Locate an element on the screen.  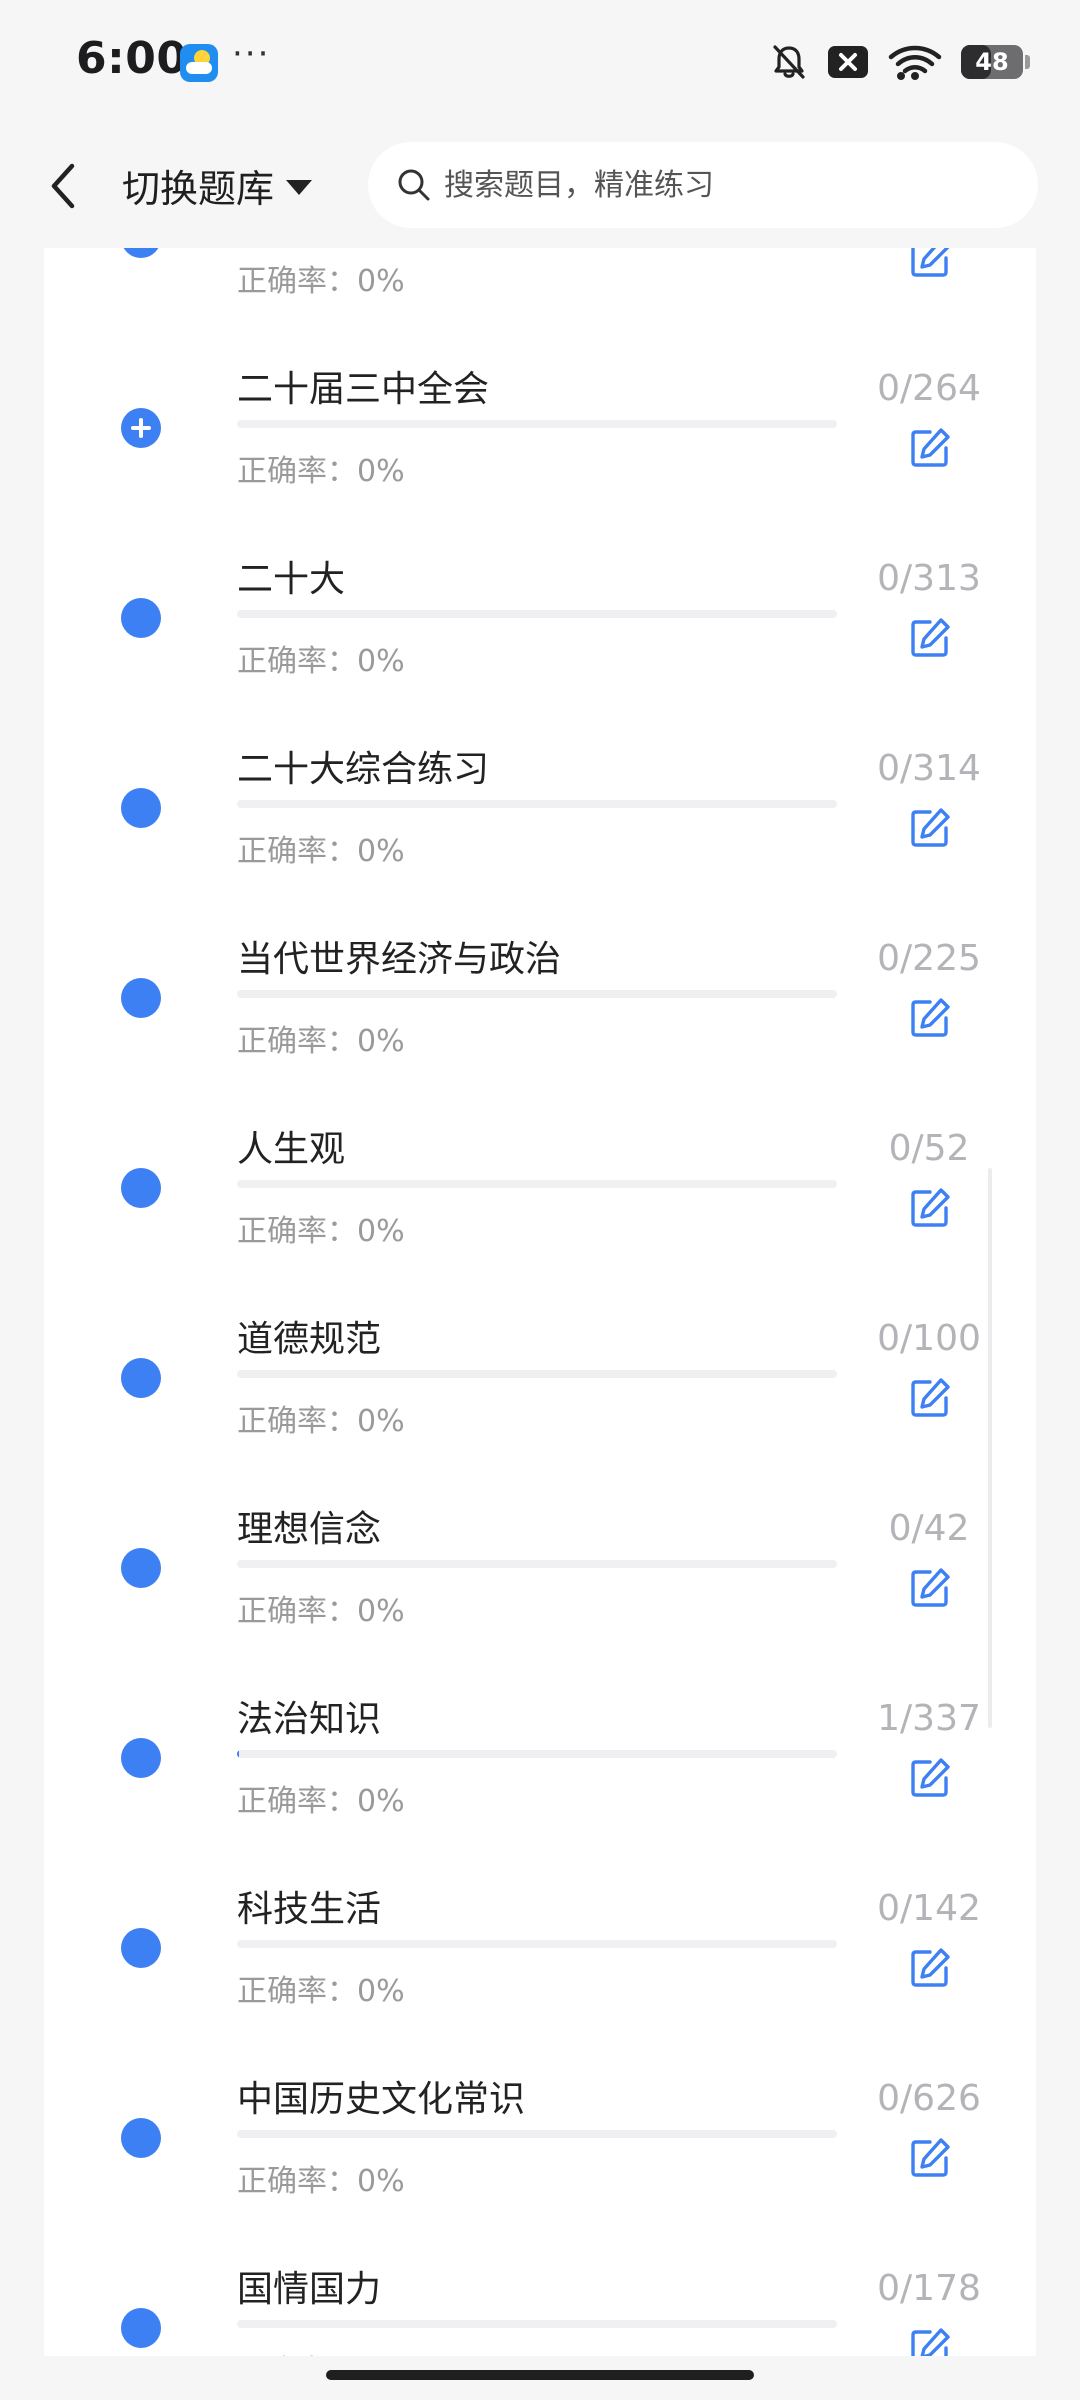
status-icons: 48 is located at coordinates (899, 62).